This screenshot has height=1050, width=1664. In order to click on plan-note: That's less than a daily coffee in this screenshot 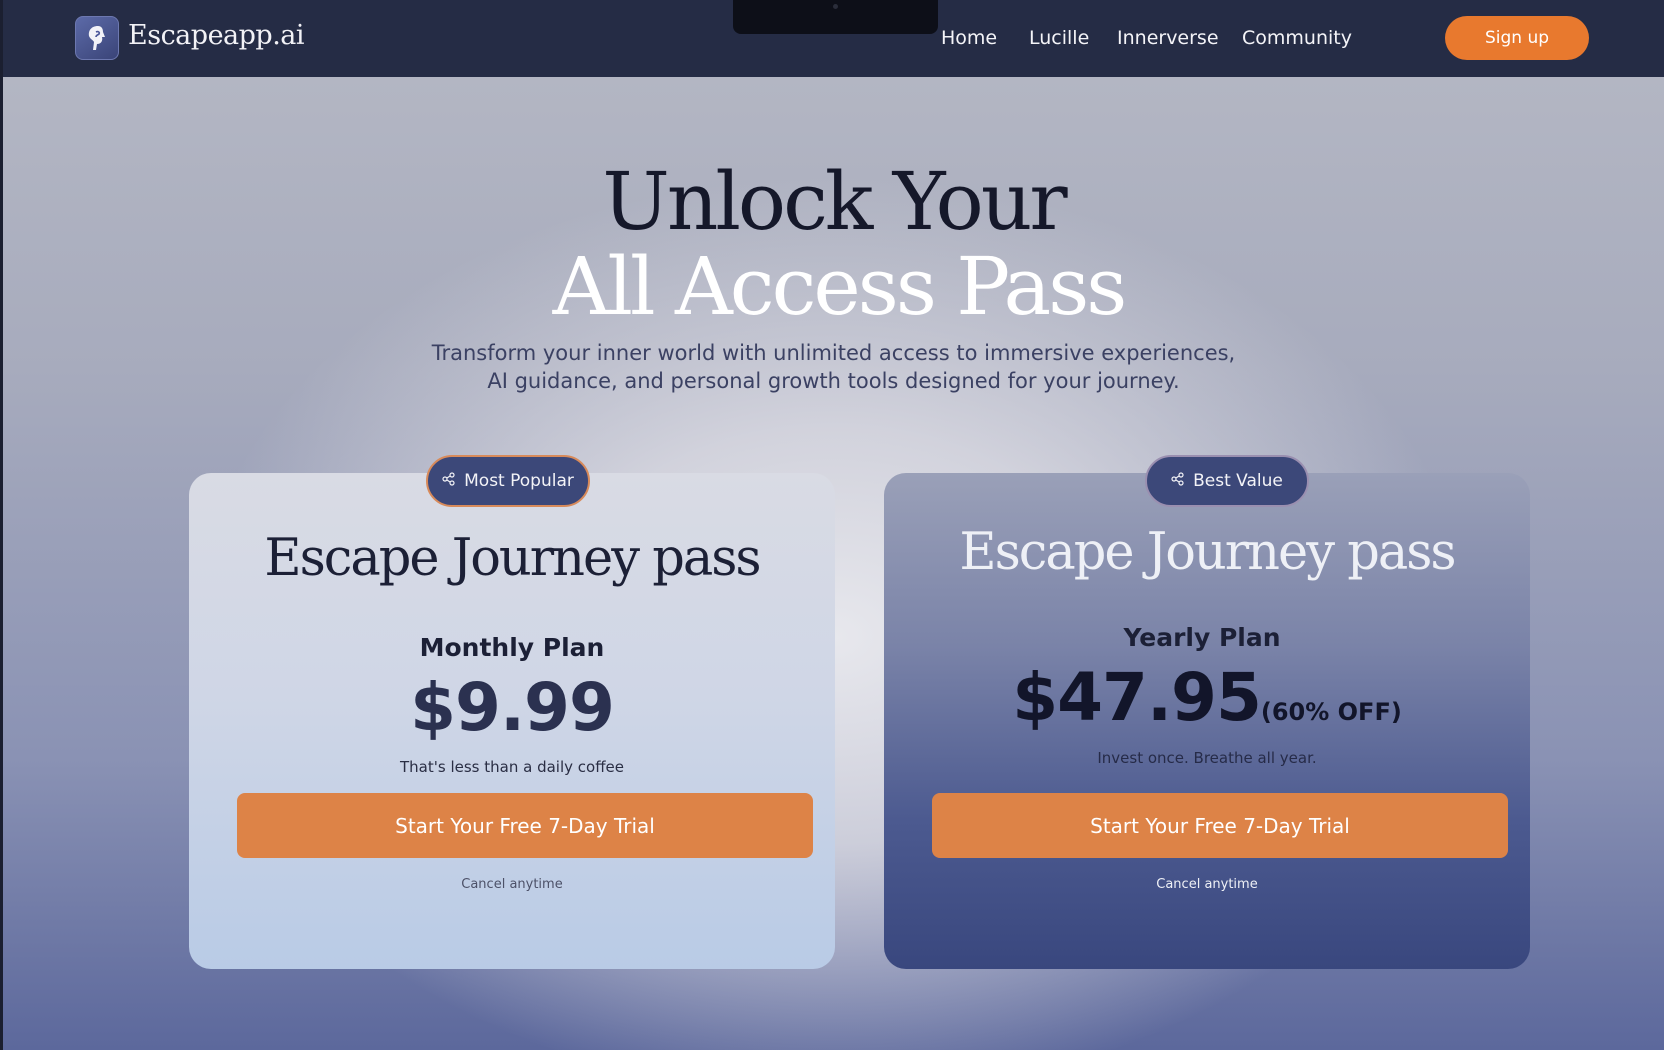, I will do `click(512, 767)`.